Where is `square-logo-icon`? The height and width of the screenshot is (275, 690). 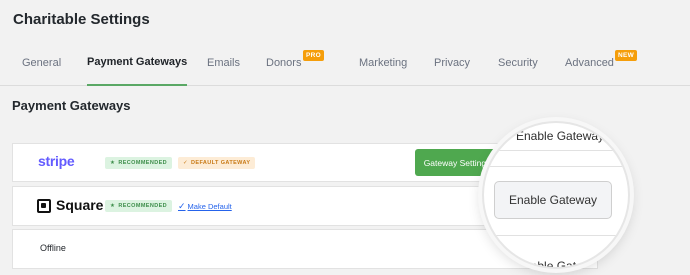
square-logo-icon is located at coordinates (44, 206).